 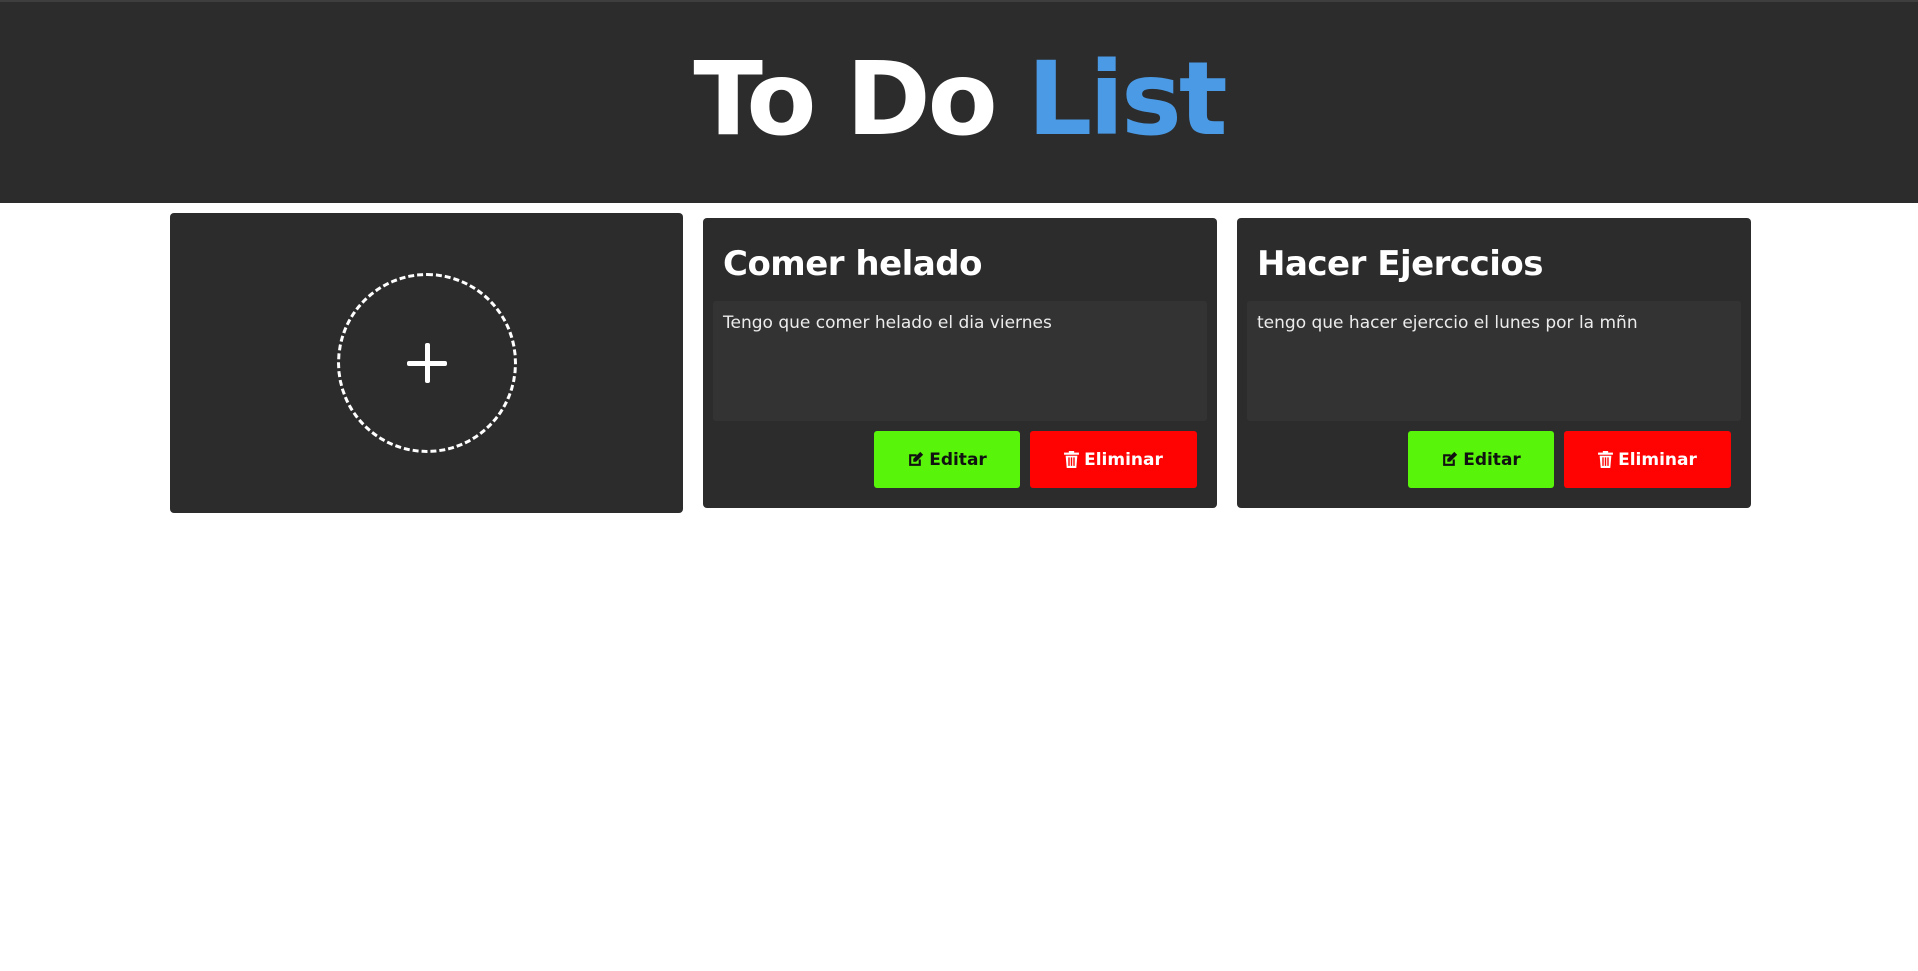 What do you see at coordinates (852, 264) in the screenshot?
I see `task-title: Comer helado` at bounding box center [852, 264].